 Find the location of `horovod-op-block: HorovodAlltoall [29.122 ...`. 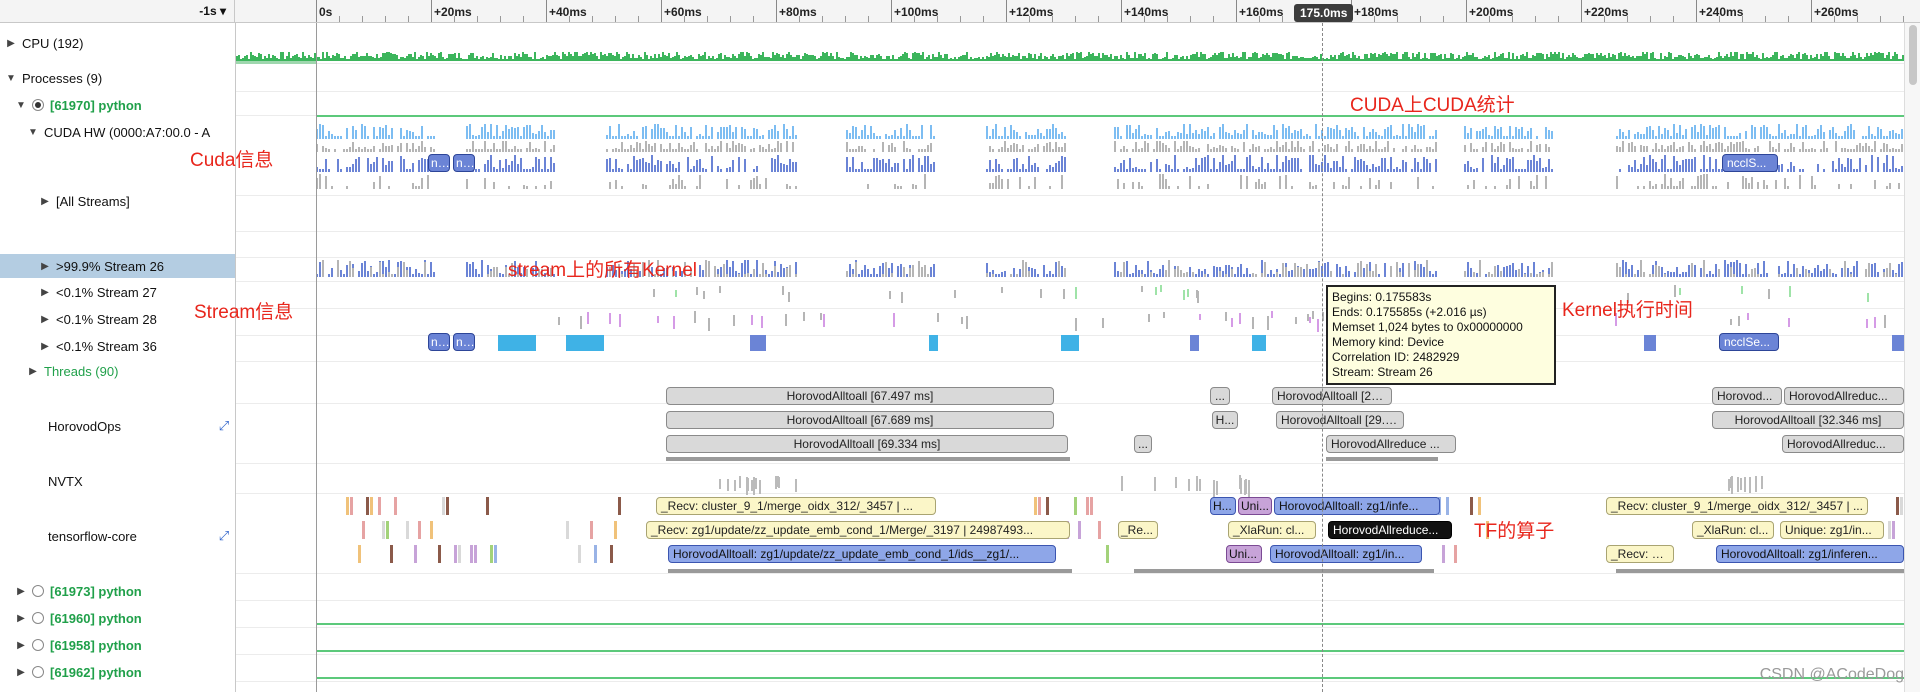

horovod-op-block: HorovodAlltoall [29.122 ... is located at coordinates (1340, 420).